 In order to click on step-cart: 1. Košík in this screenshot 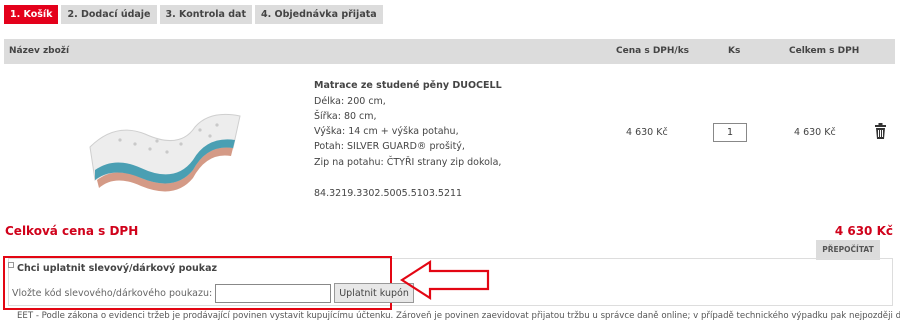, I will do `click(31, 14)`.